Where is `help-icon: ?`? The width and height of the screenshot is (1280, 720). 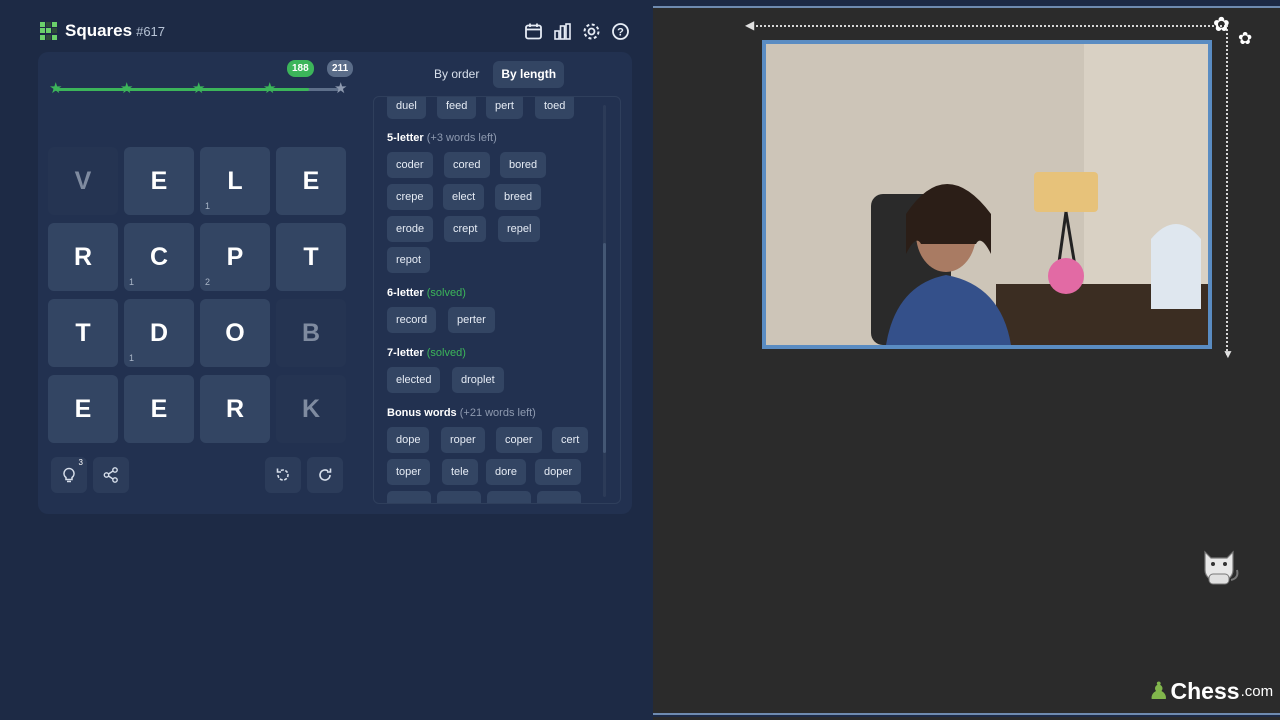
help-icon: ? is located at coordinates (620, 31).